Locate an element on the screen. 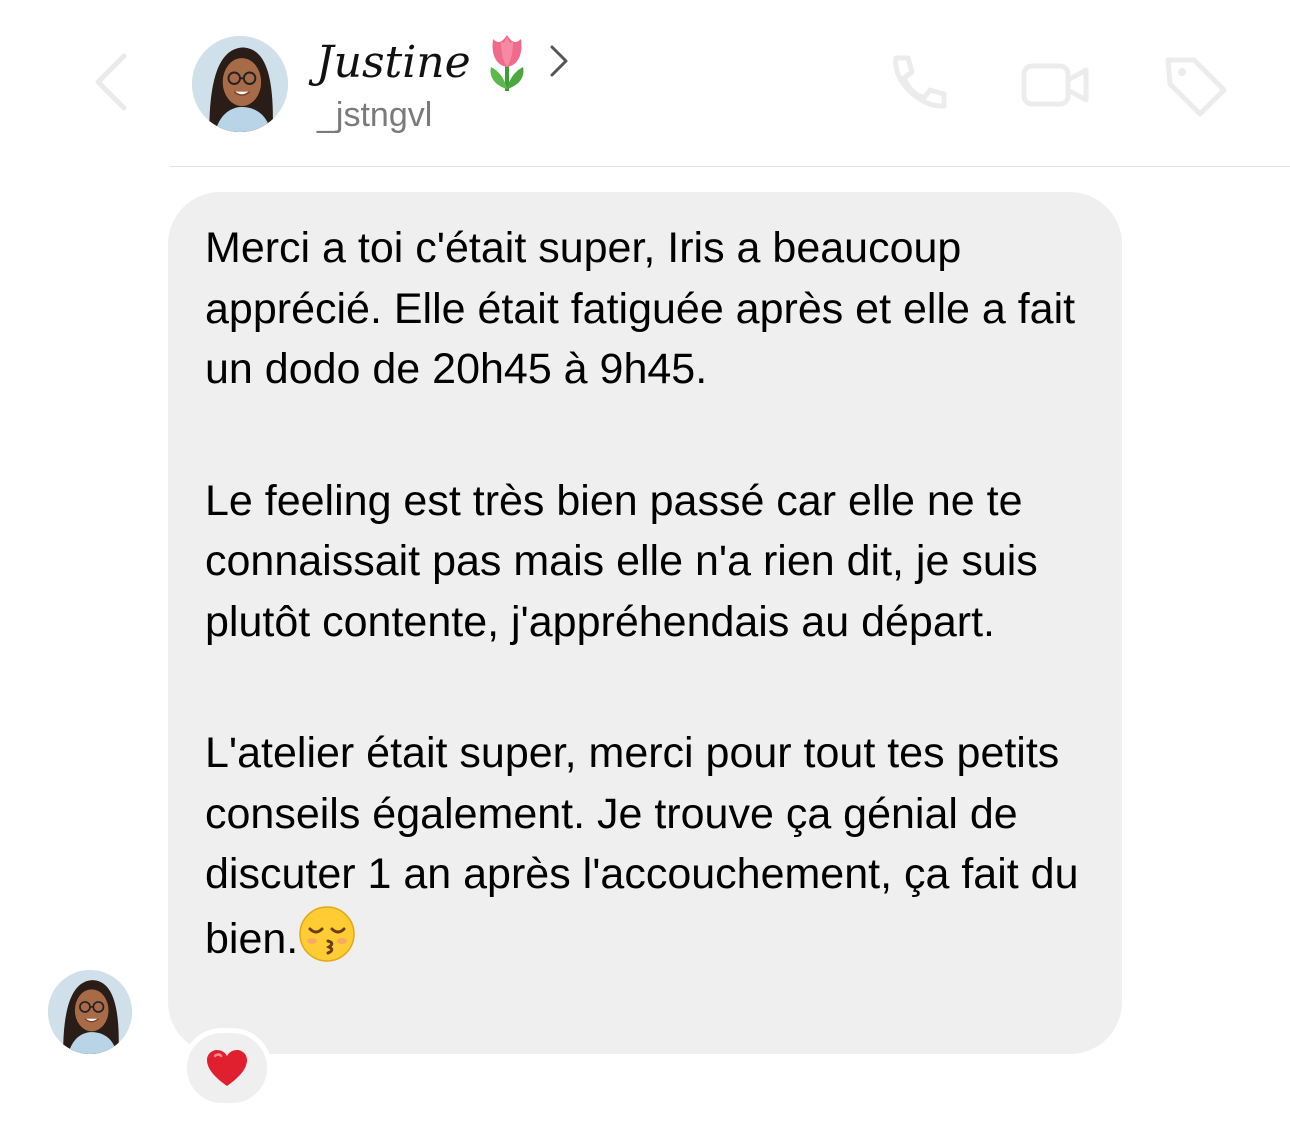  tulip-icon is located at coordinates (507, 63).